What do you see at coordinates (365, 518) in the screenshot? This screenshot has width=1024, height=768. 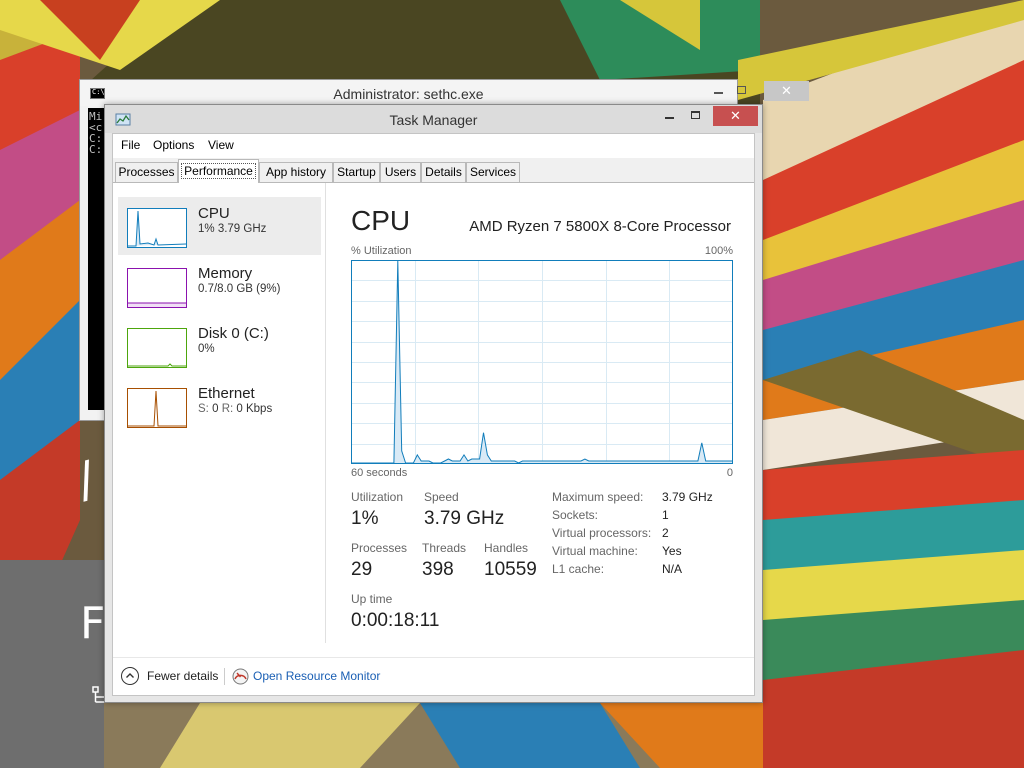 I see `utilization-value: 1%` at bounding box center [365, 518].